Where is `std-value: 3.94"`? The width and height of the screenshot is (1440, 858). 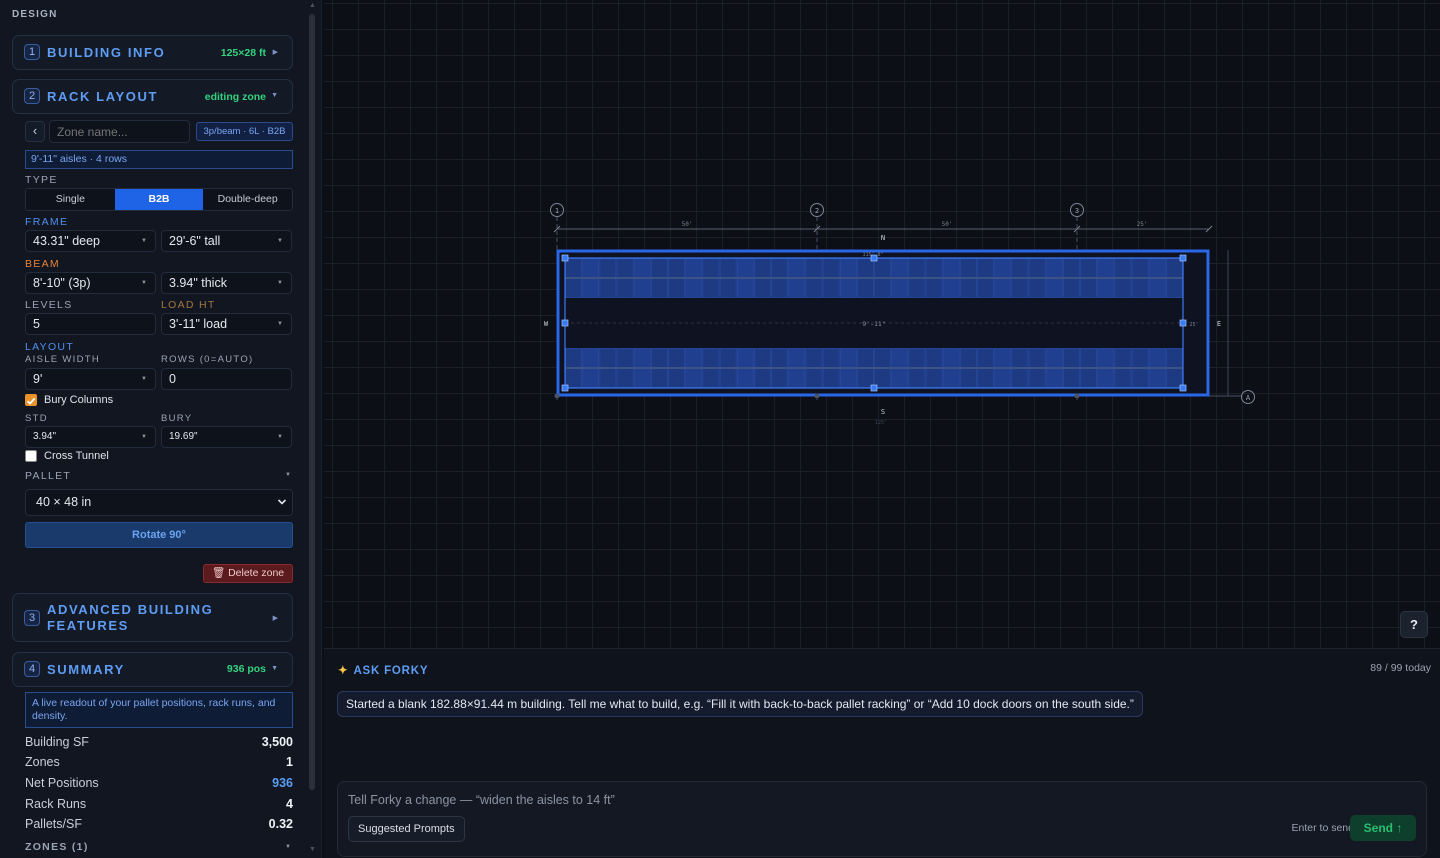 std-value: 3.94" is located at coordinates (45, 436).